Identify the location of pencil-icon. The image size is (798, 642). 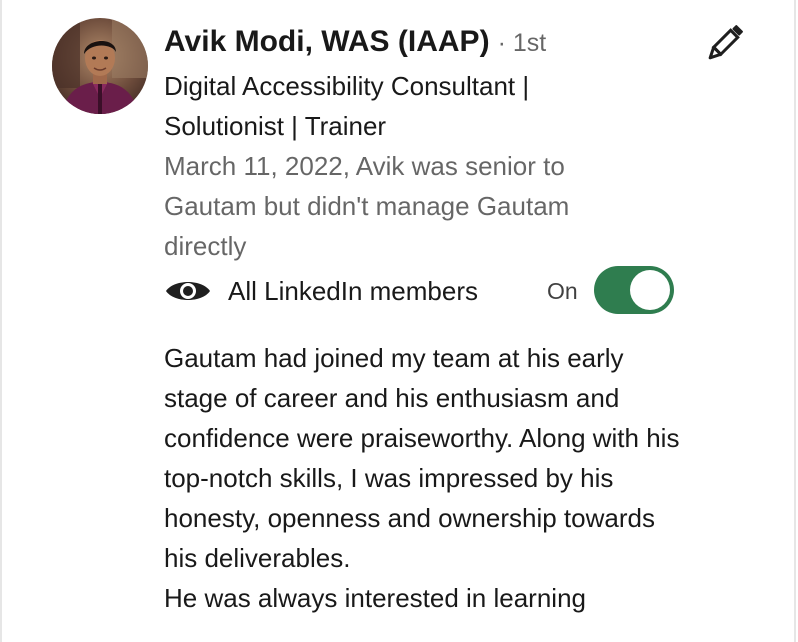
(725, 42).